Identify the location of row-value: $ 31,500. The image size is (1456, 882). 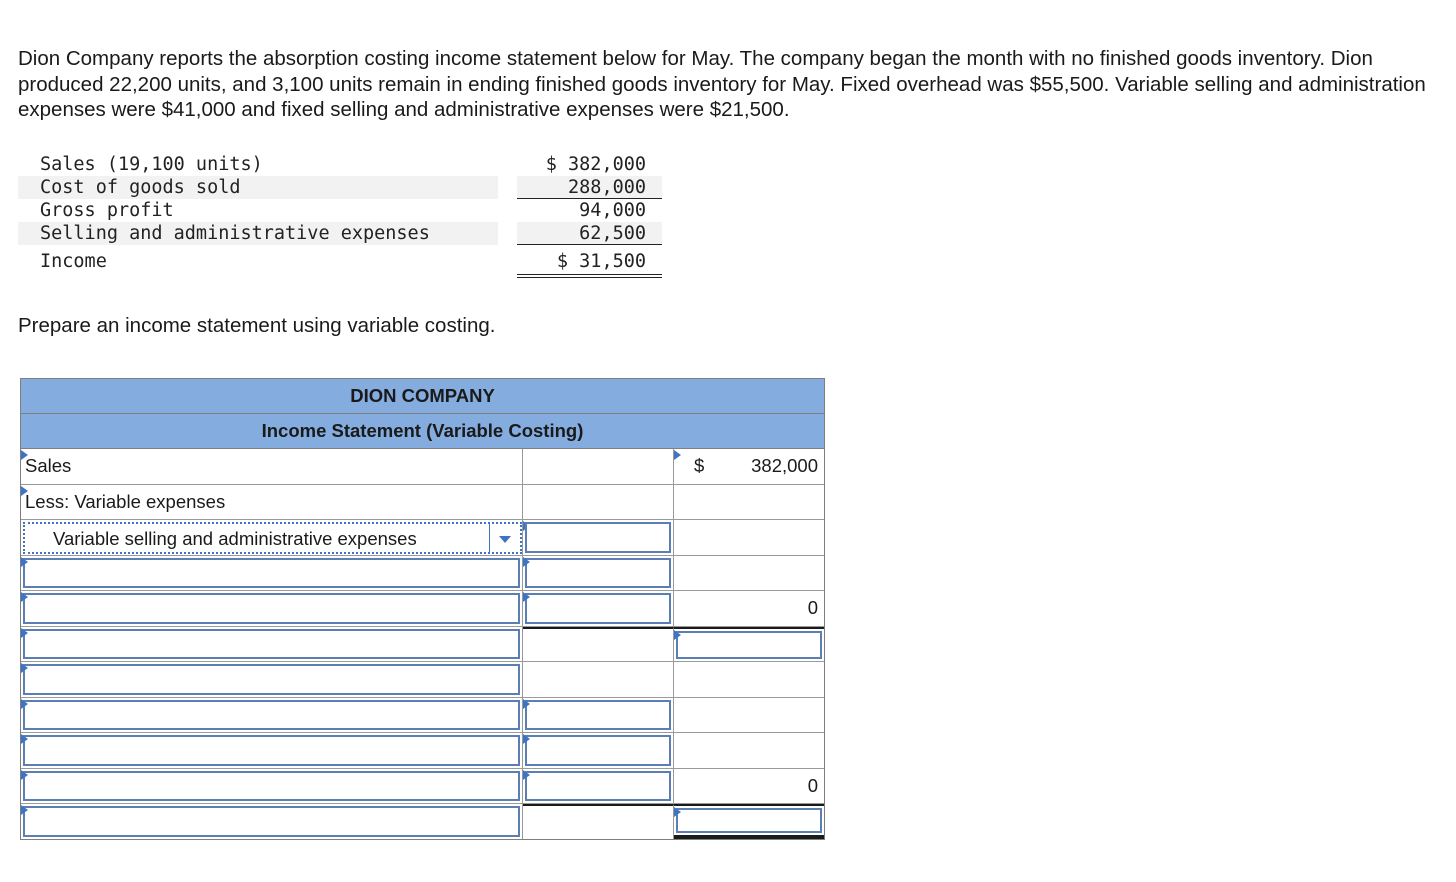
(589, 261).